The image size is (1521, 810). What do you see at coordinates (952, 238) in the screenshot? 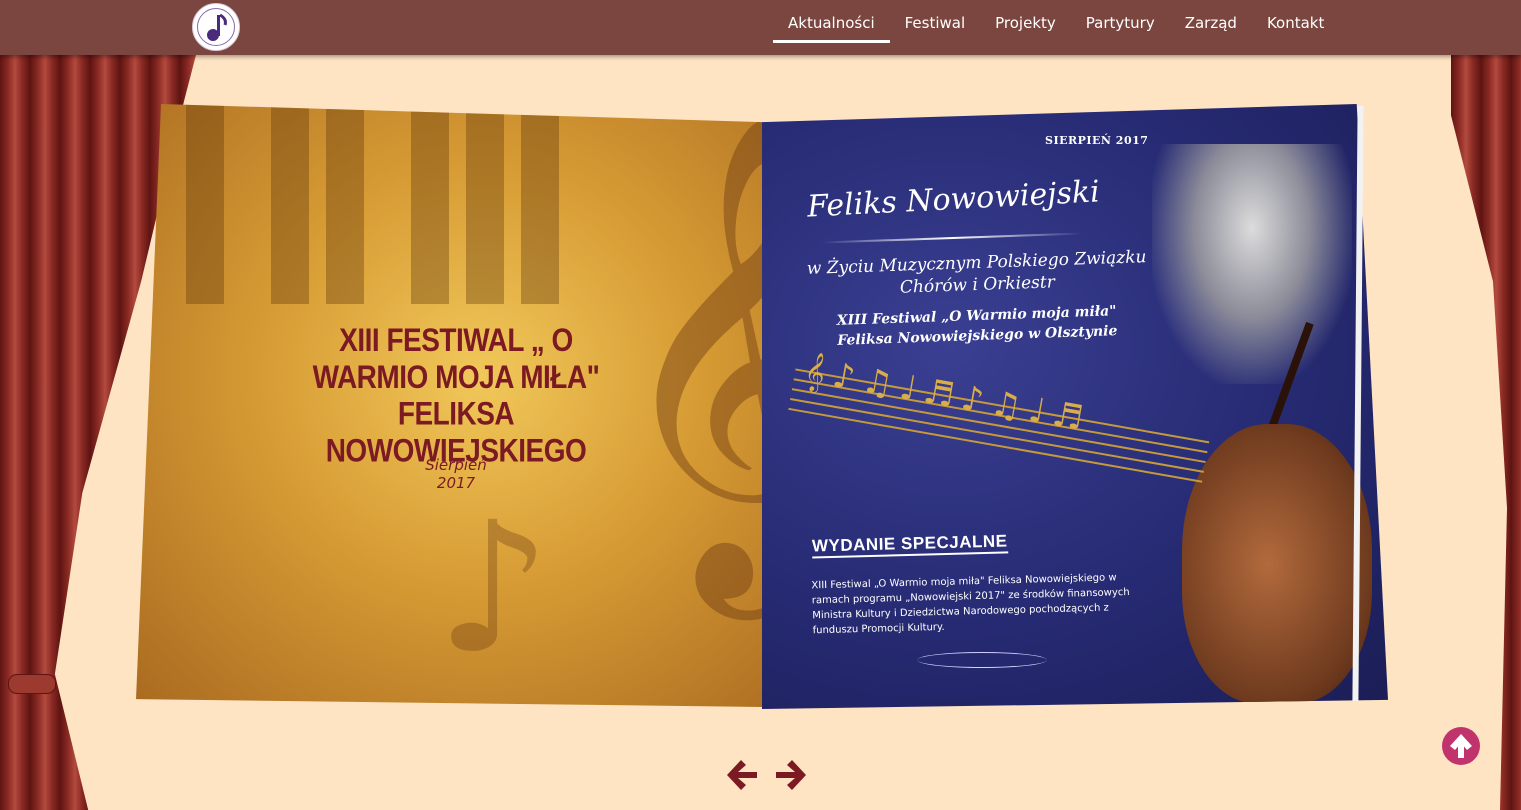
I see `title-divider` at bounding box center [952, 238].